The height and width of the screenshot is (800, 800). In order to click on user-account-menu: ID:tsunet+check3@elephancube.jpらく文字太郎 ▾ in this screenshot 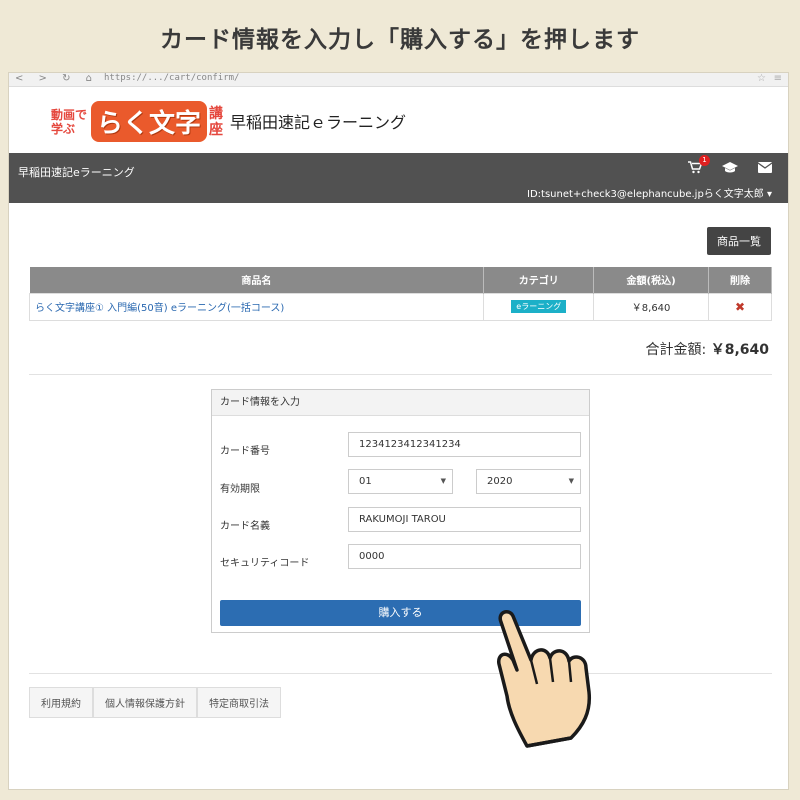, I will do `click(649, 192)`.